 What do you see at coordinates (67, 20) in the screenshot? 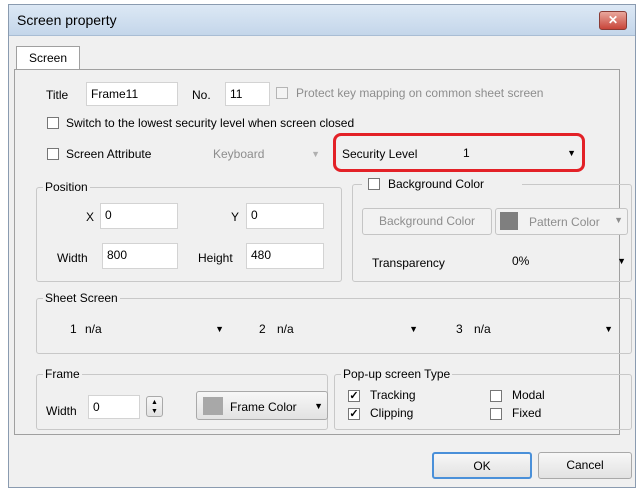
I see `window-title: Screen property` at bounding box center [67, 20].